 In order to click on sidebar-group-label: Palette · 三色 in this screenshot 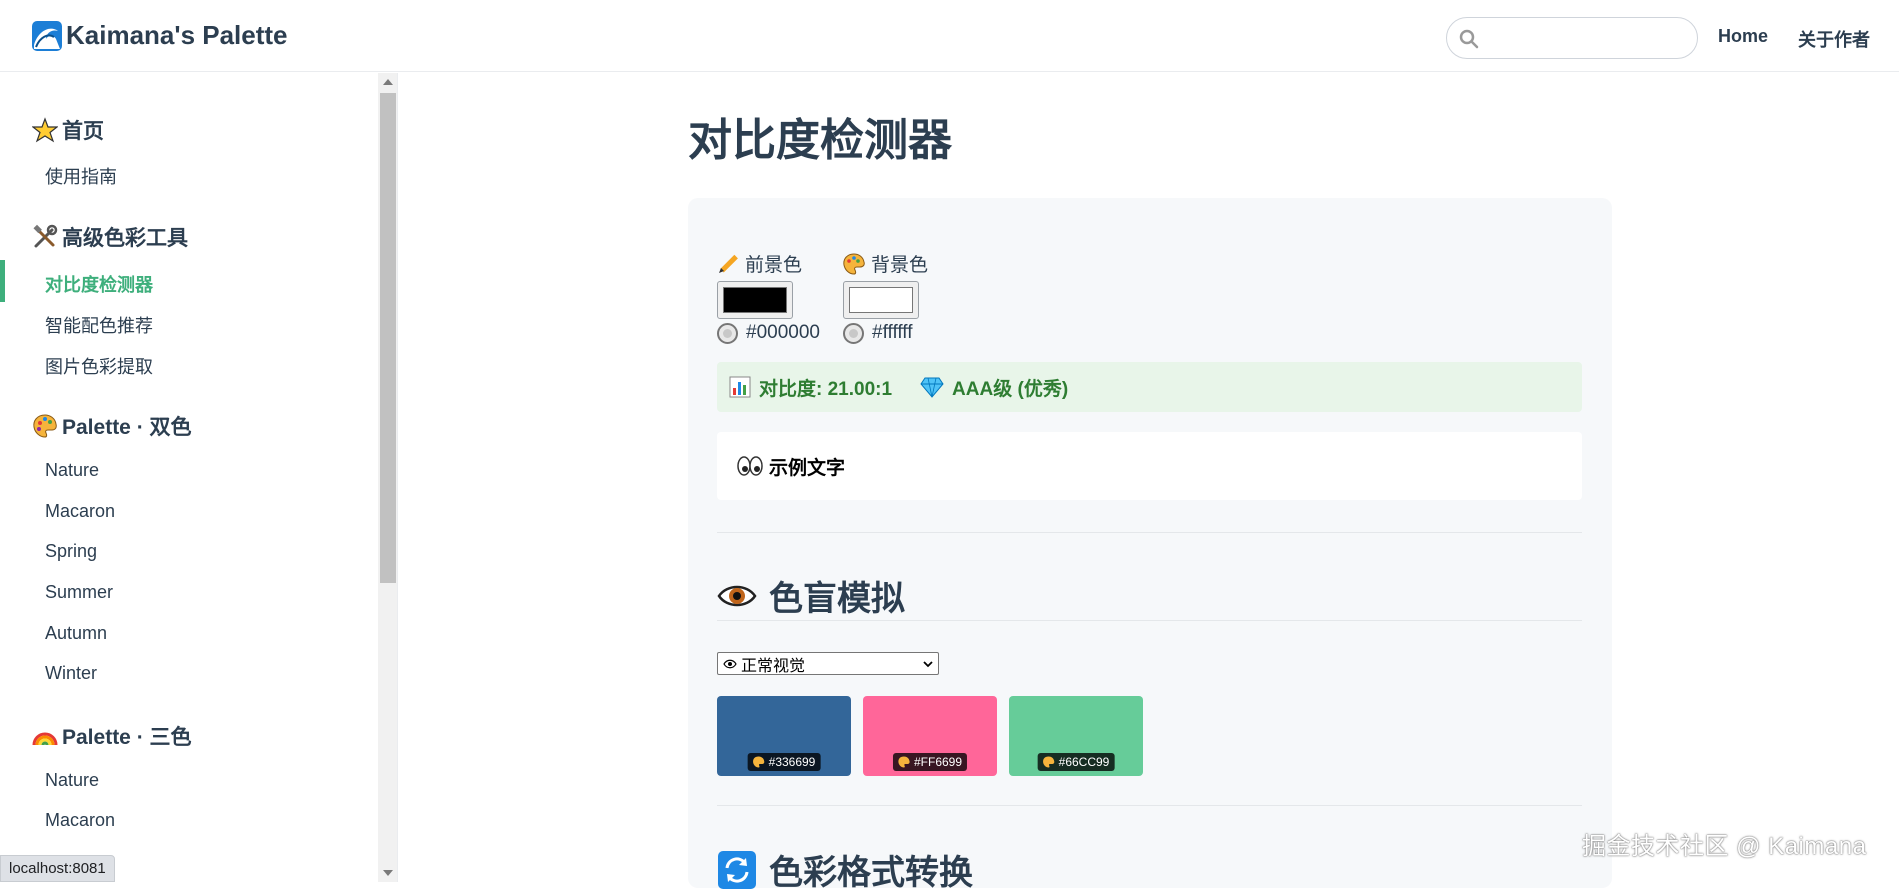, I will do `click(127, 737)`.